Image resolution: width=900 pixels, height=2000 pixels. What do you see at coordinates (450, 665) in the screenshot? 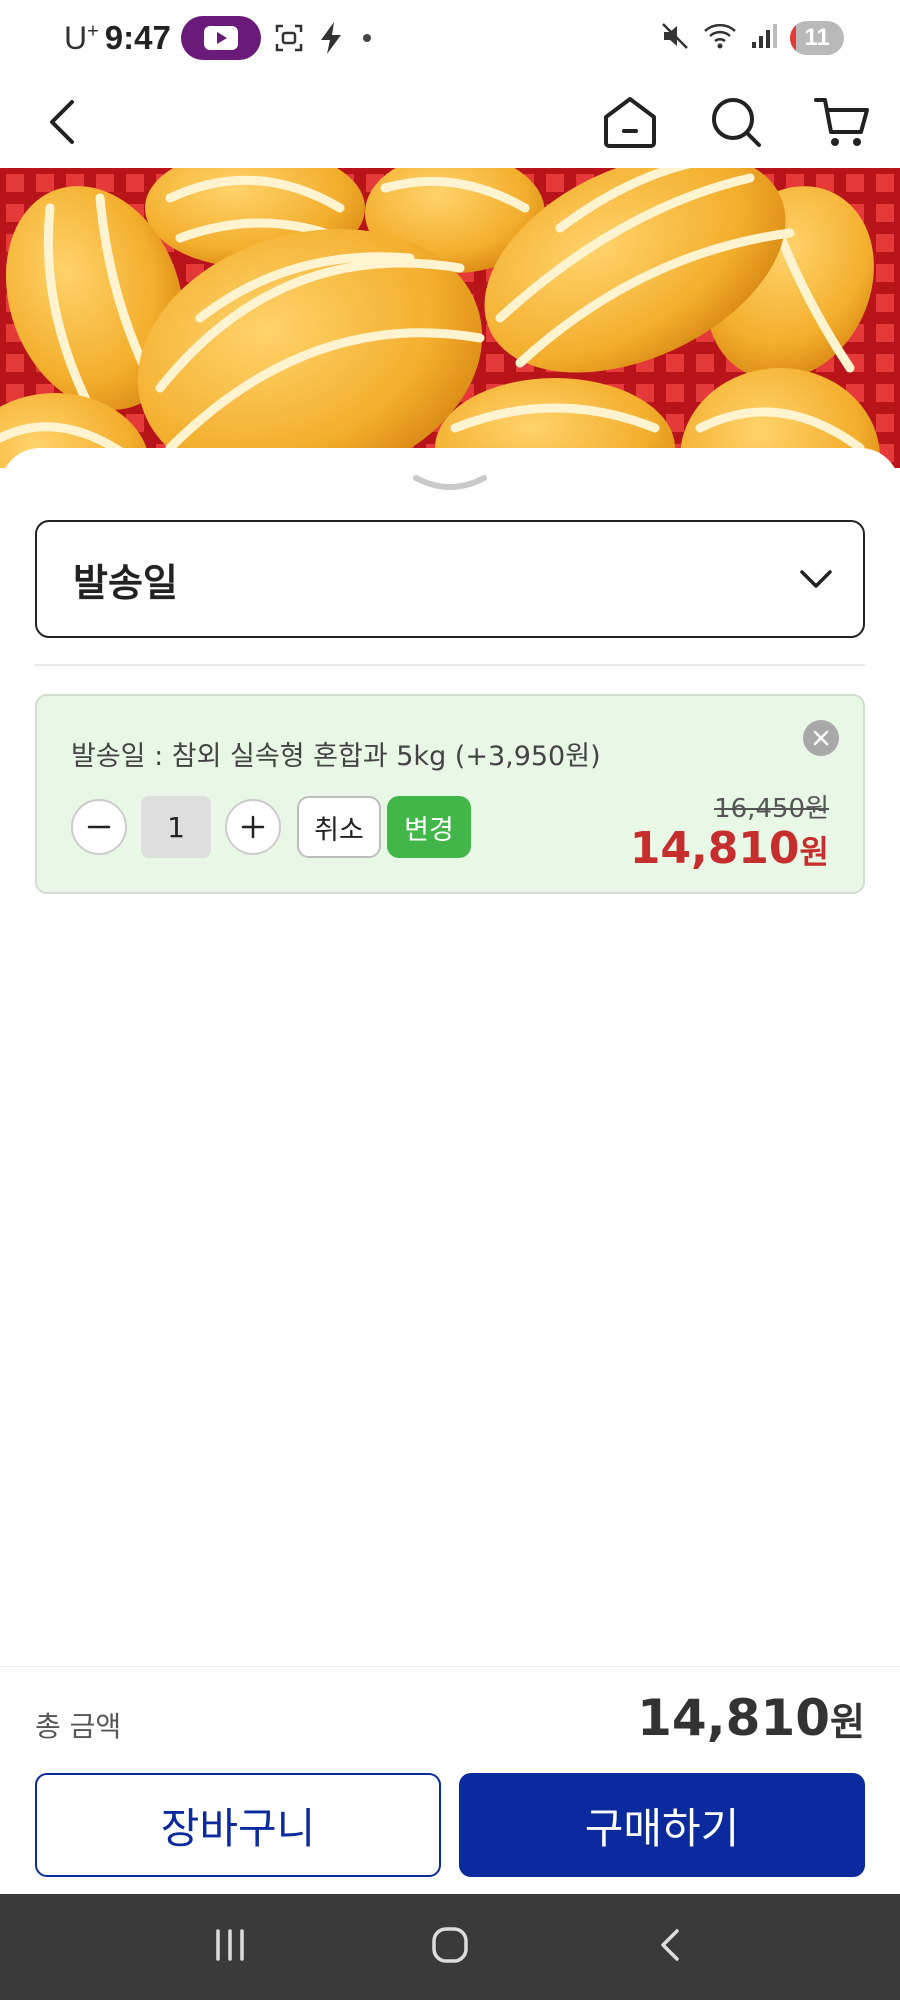
I see `divider` at bounding box center [450, 665].